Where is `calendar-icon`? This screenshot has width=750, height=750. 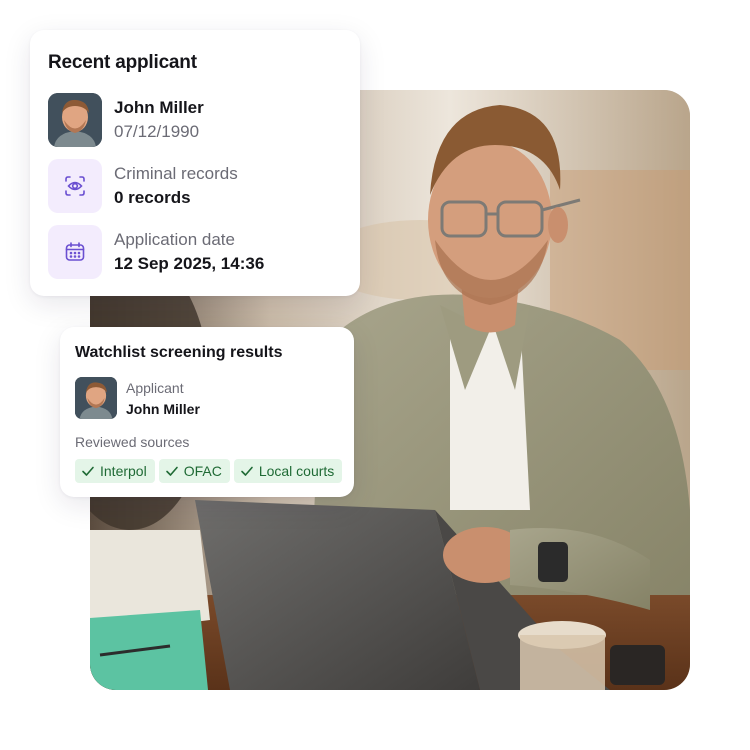
calendar-icon is located at coordinates (75, 251).